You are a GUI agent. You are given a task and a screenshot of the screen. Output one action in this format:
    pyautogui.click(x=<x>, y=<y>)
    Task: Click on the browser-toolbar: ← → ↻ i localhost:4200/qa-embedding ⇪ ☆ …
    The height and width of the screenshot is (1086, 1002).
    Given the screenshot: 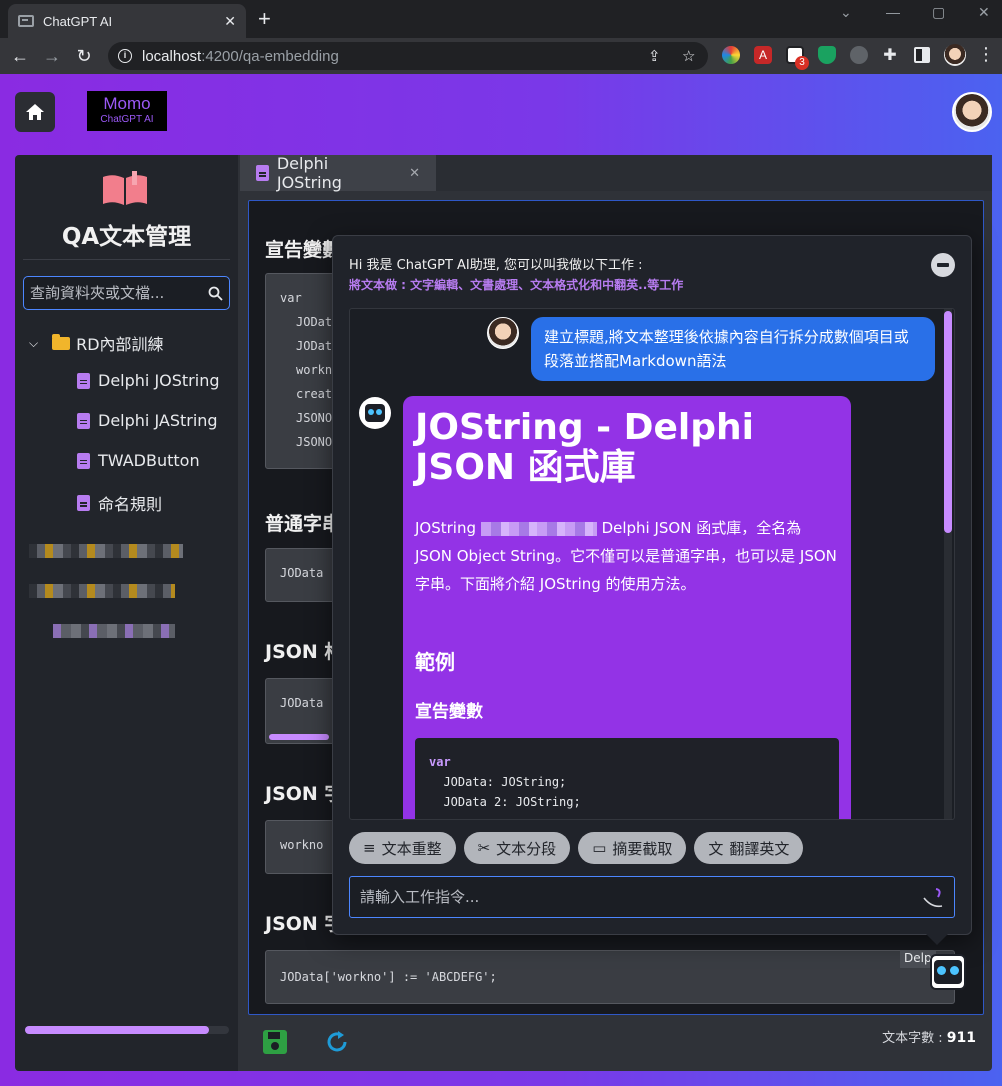 What is the action you would take?
    pyautogui.click(x=501, y=56)
    